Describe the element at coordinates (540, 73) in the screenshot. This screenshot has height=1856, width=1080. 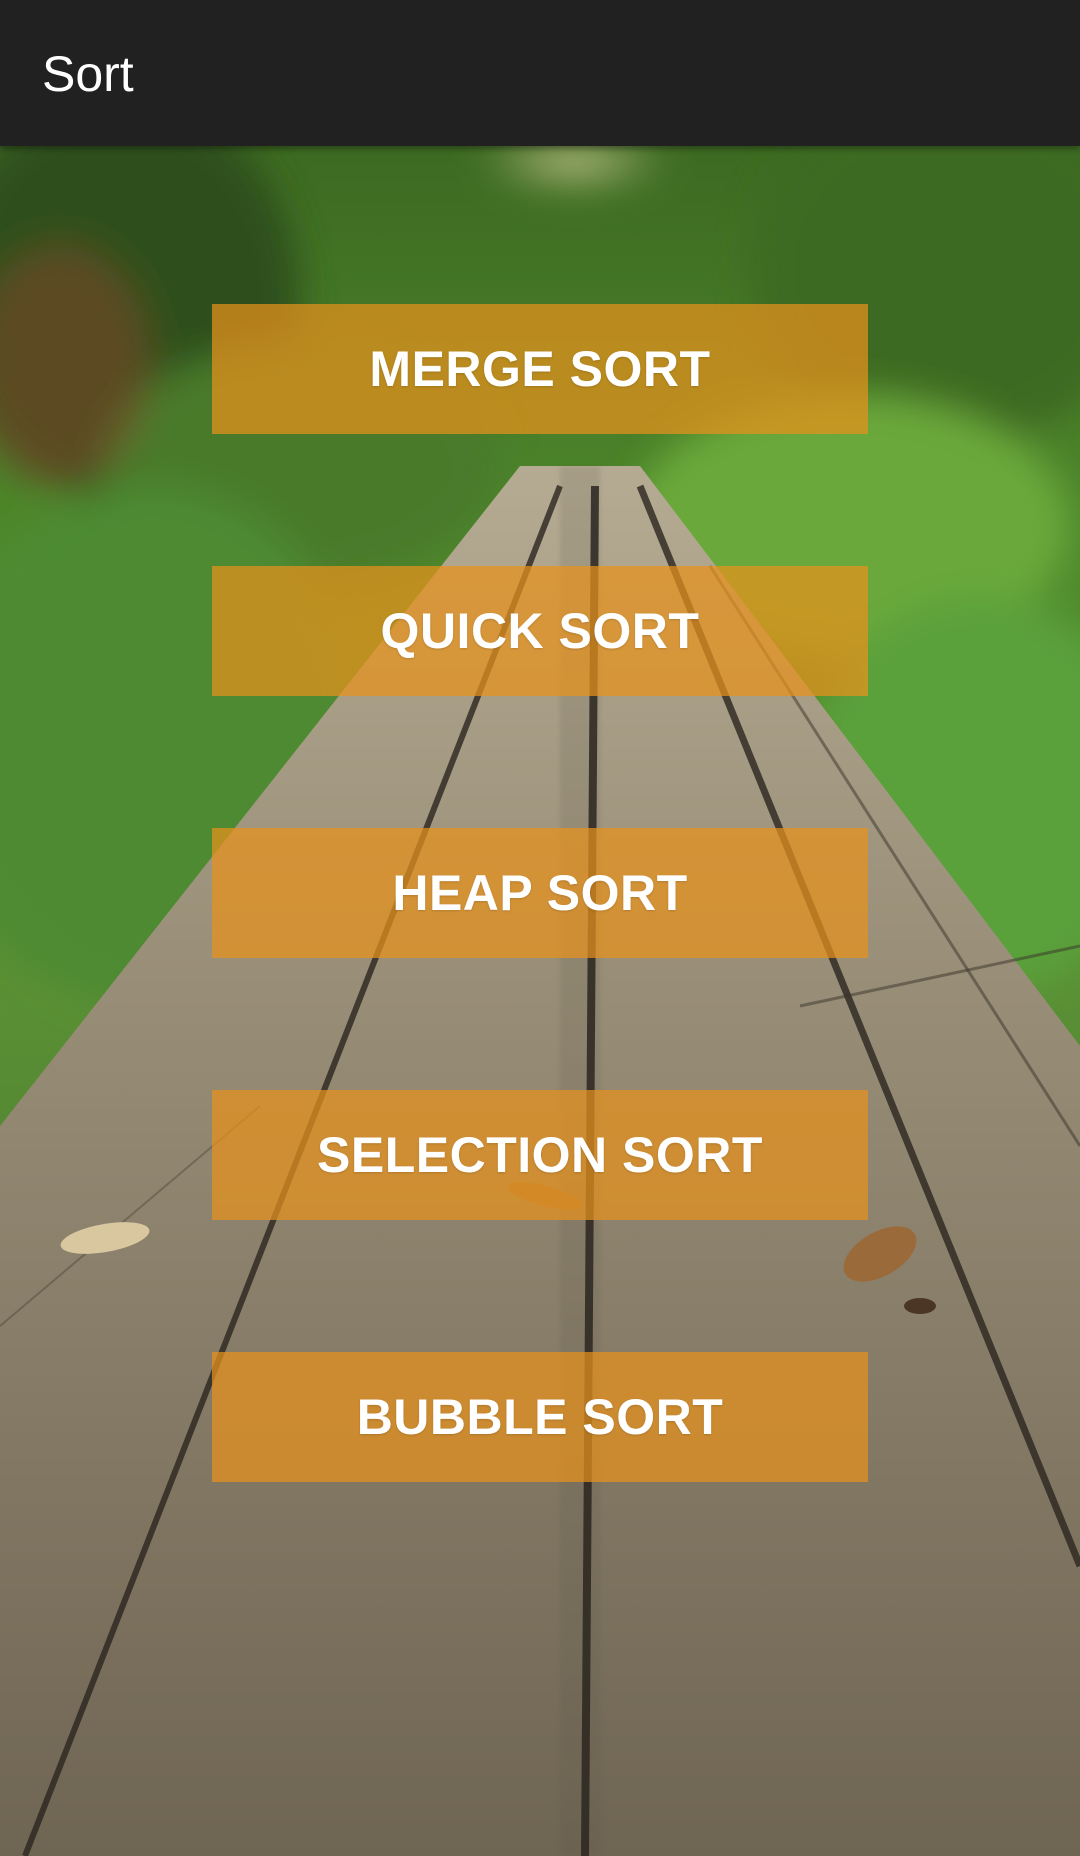
I see `app-bar: Sort` at that location.